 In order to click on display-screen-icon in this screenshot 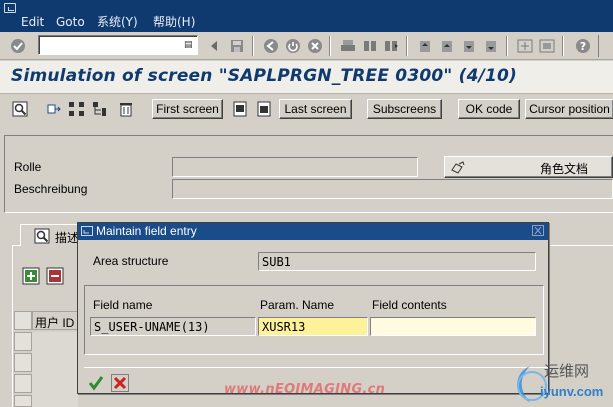, I will do `click(20, 109)`.